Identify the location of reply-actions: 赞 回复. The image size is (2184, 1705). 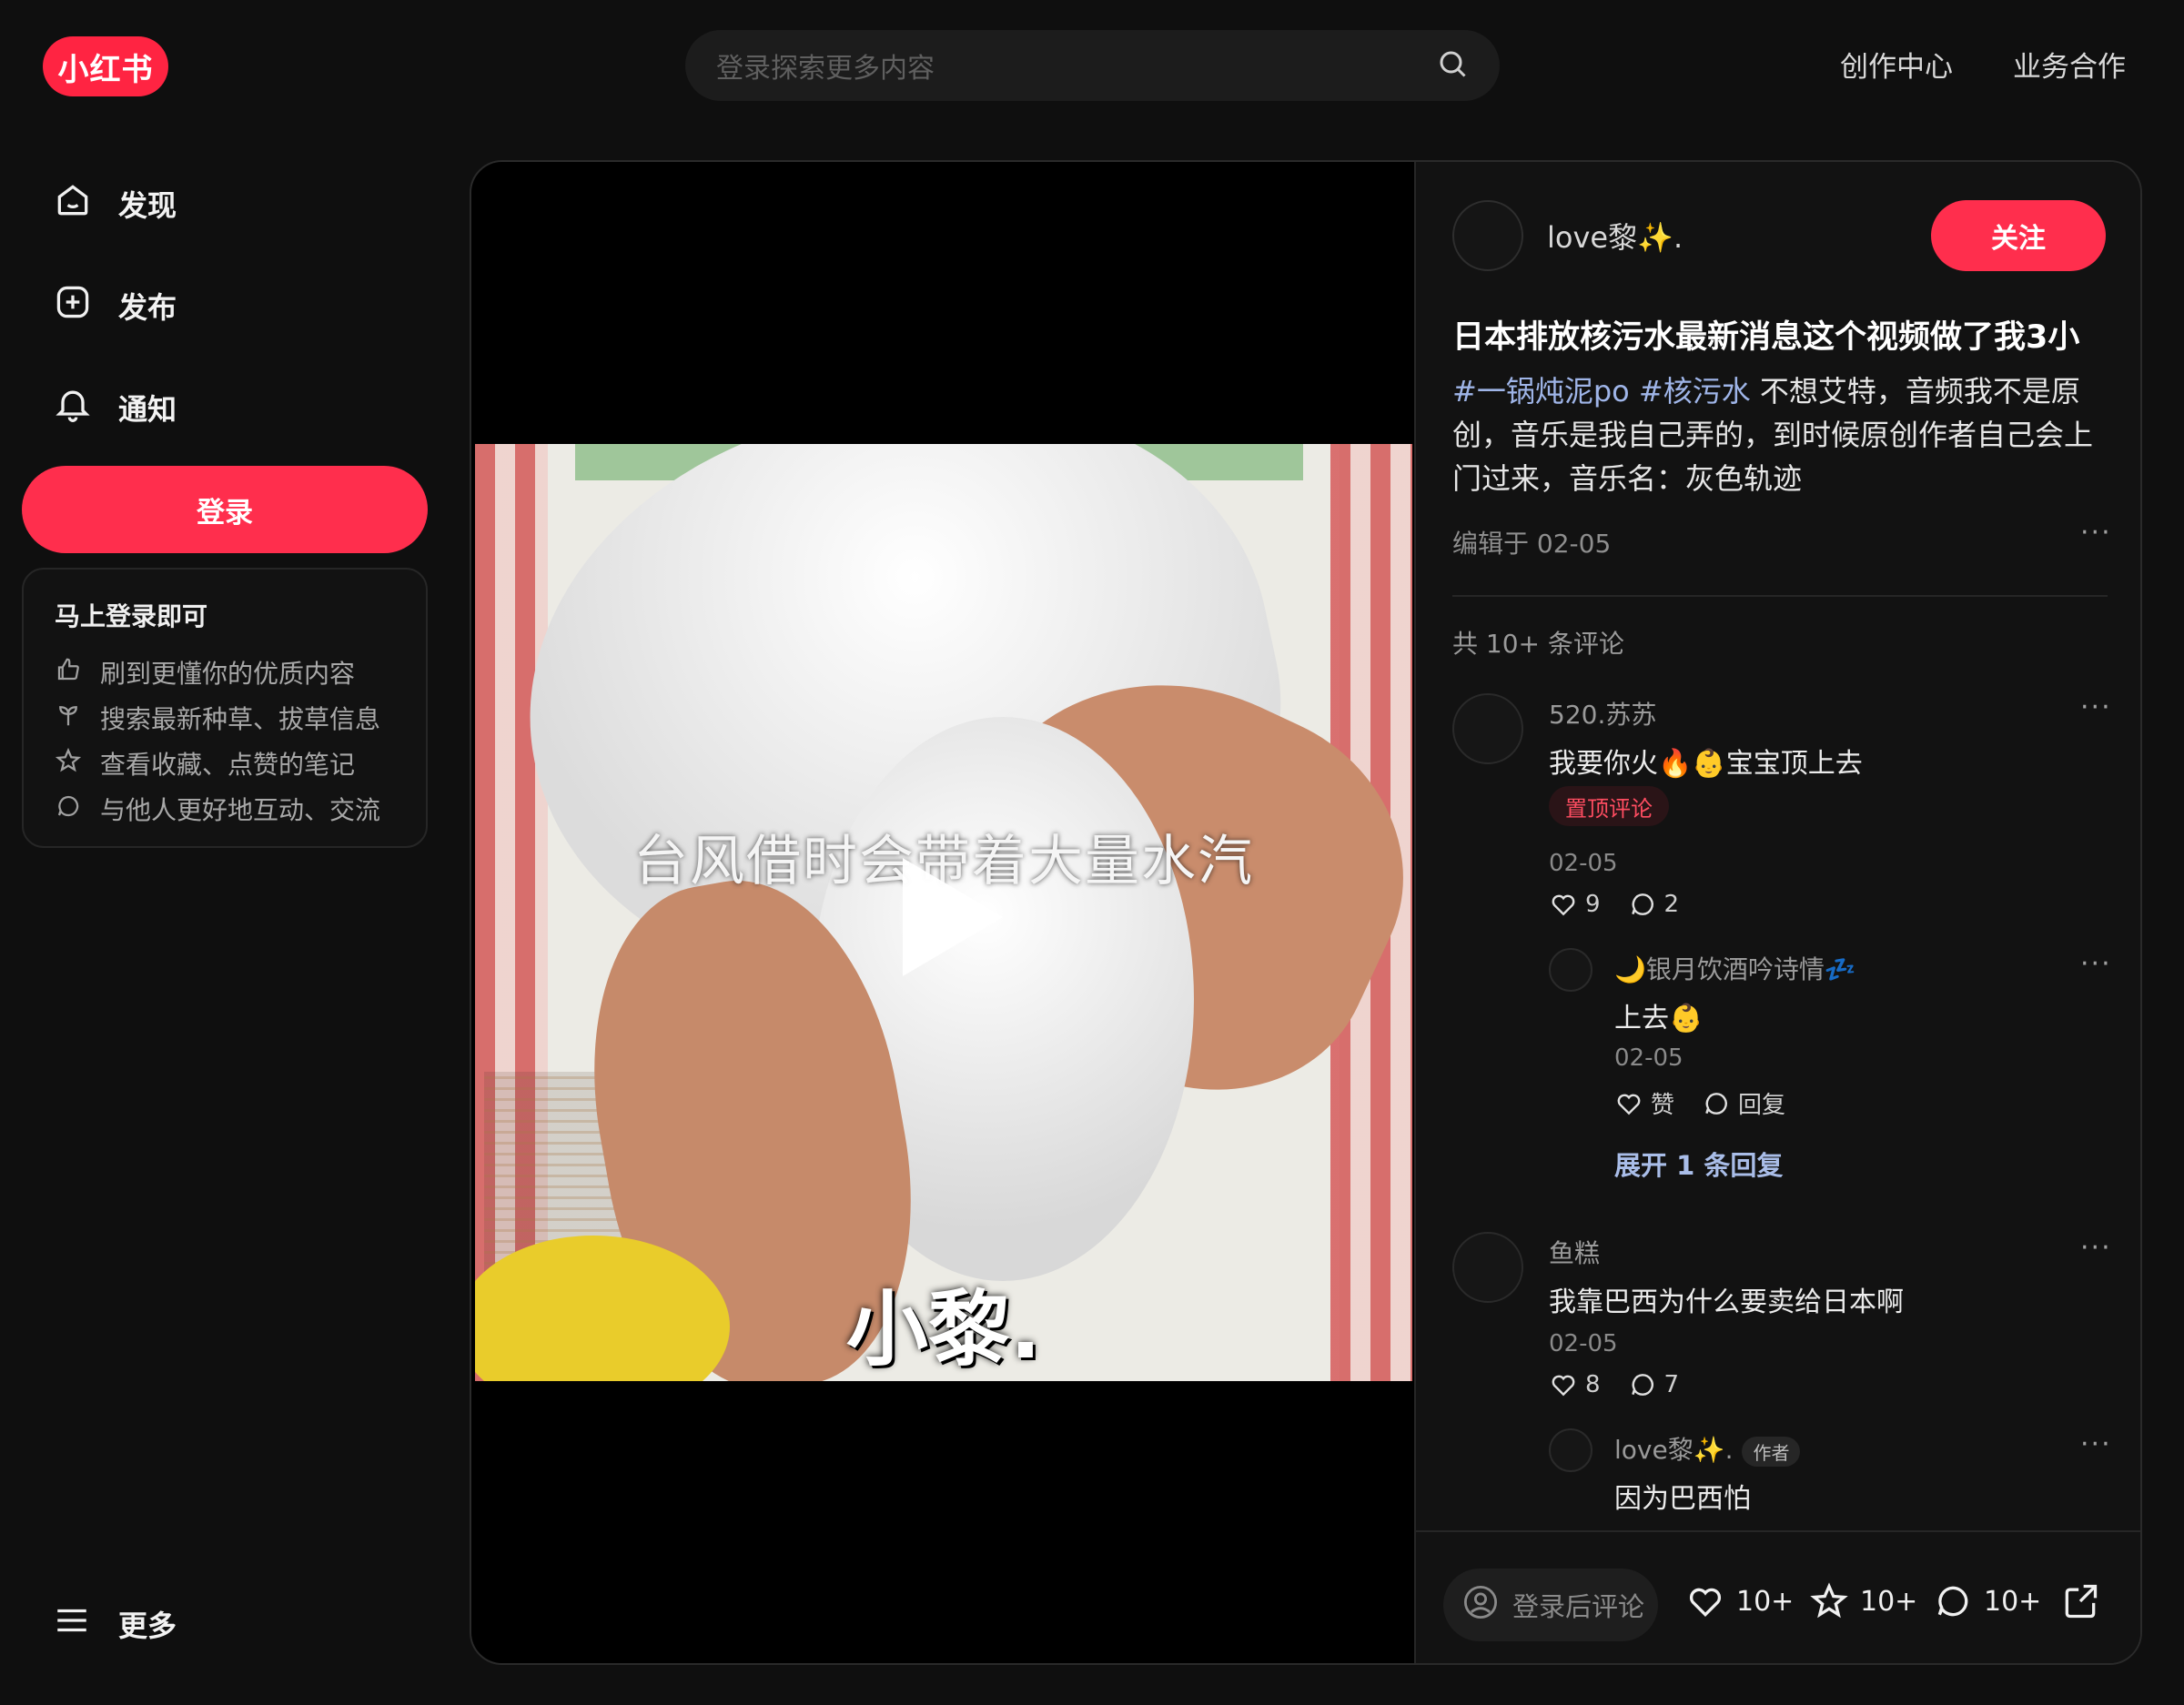
(1700, 1103).